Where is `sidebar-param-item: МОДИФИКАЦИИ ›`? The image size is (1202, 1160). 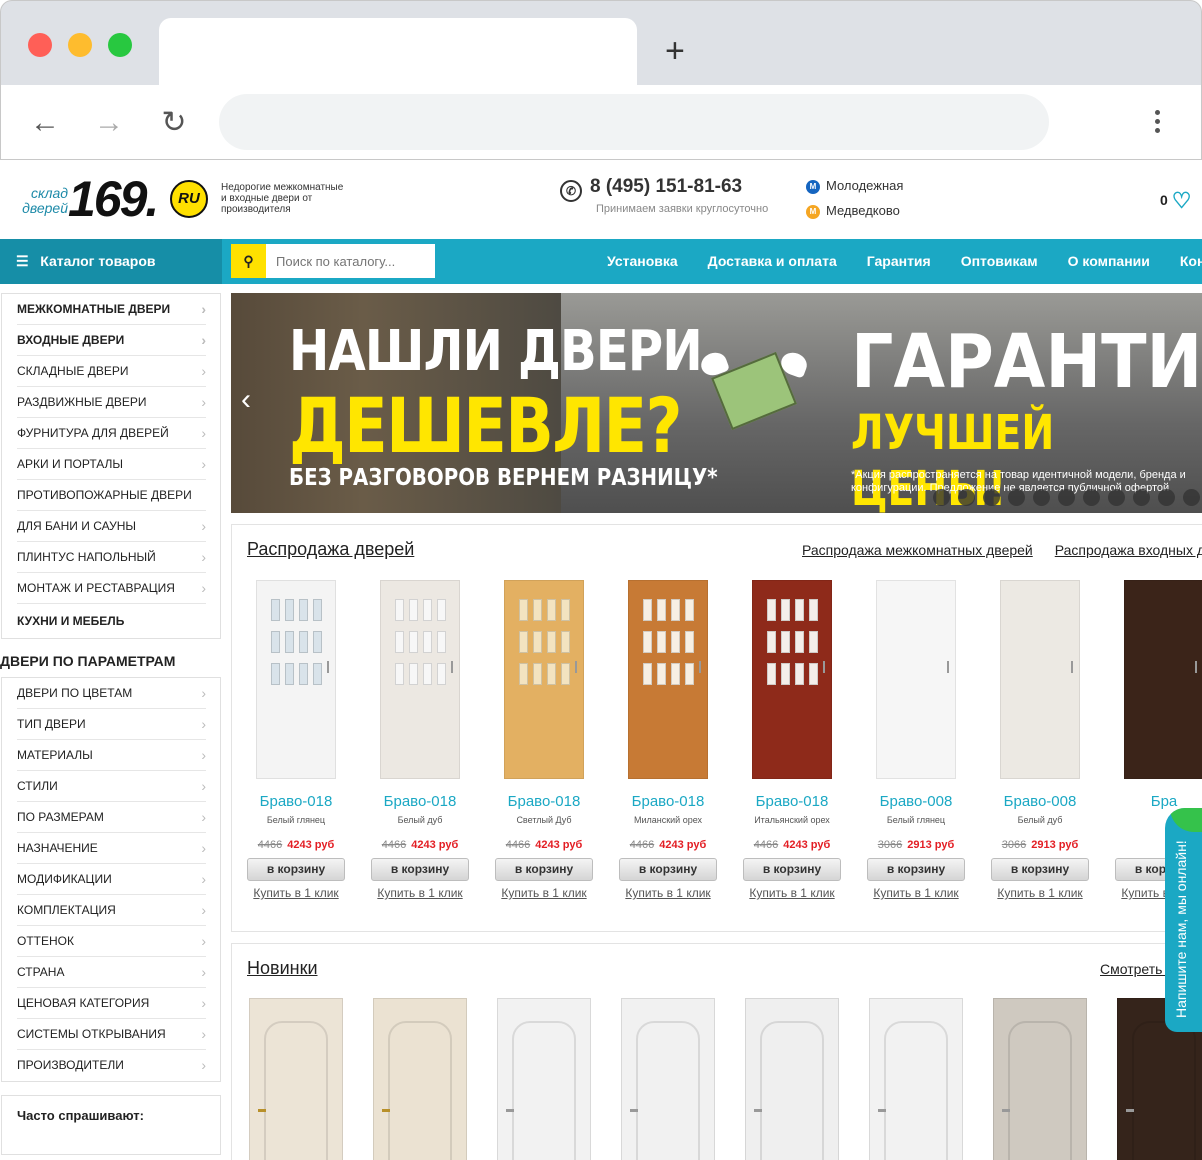
sidebar-param-item: МОДИФИКАЦИИ › is located at coordinates (111, 879).